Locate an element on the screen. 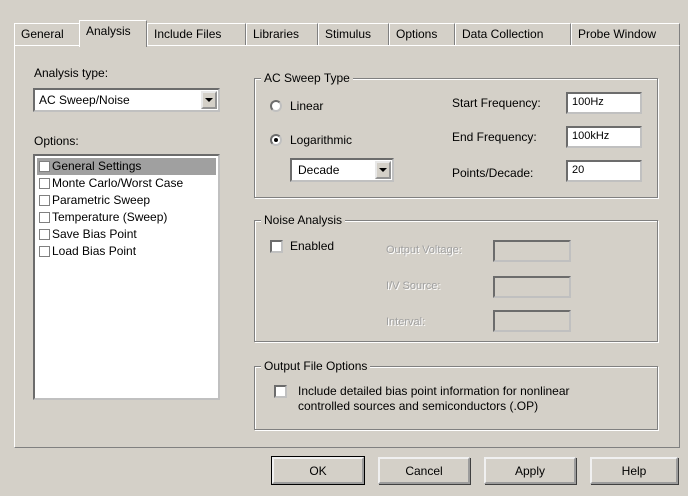  output-voltage-label: Output Voltage: is located at coordinates (424, 250).